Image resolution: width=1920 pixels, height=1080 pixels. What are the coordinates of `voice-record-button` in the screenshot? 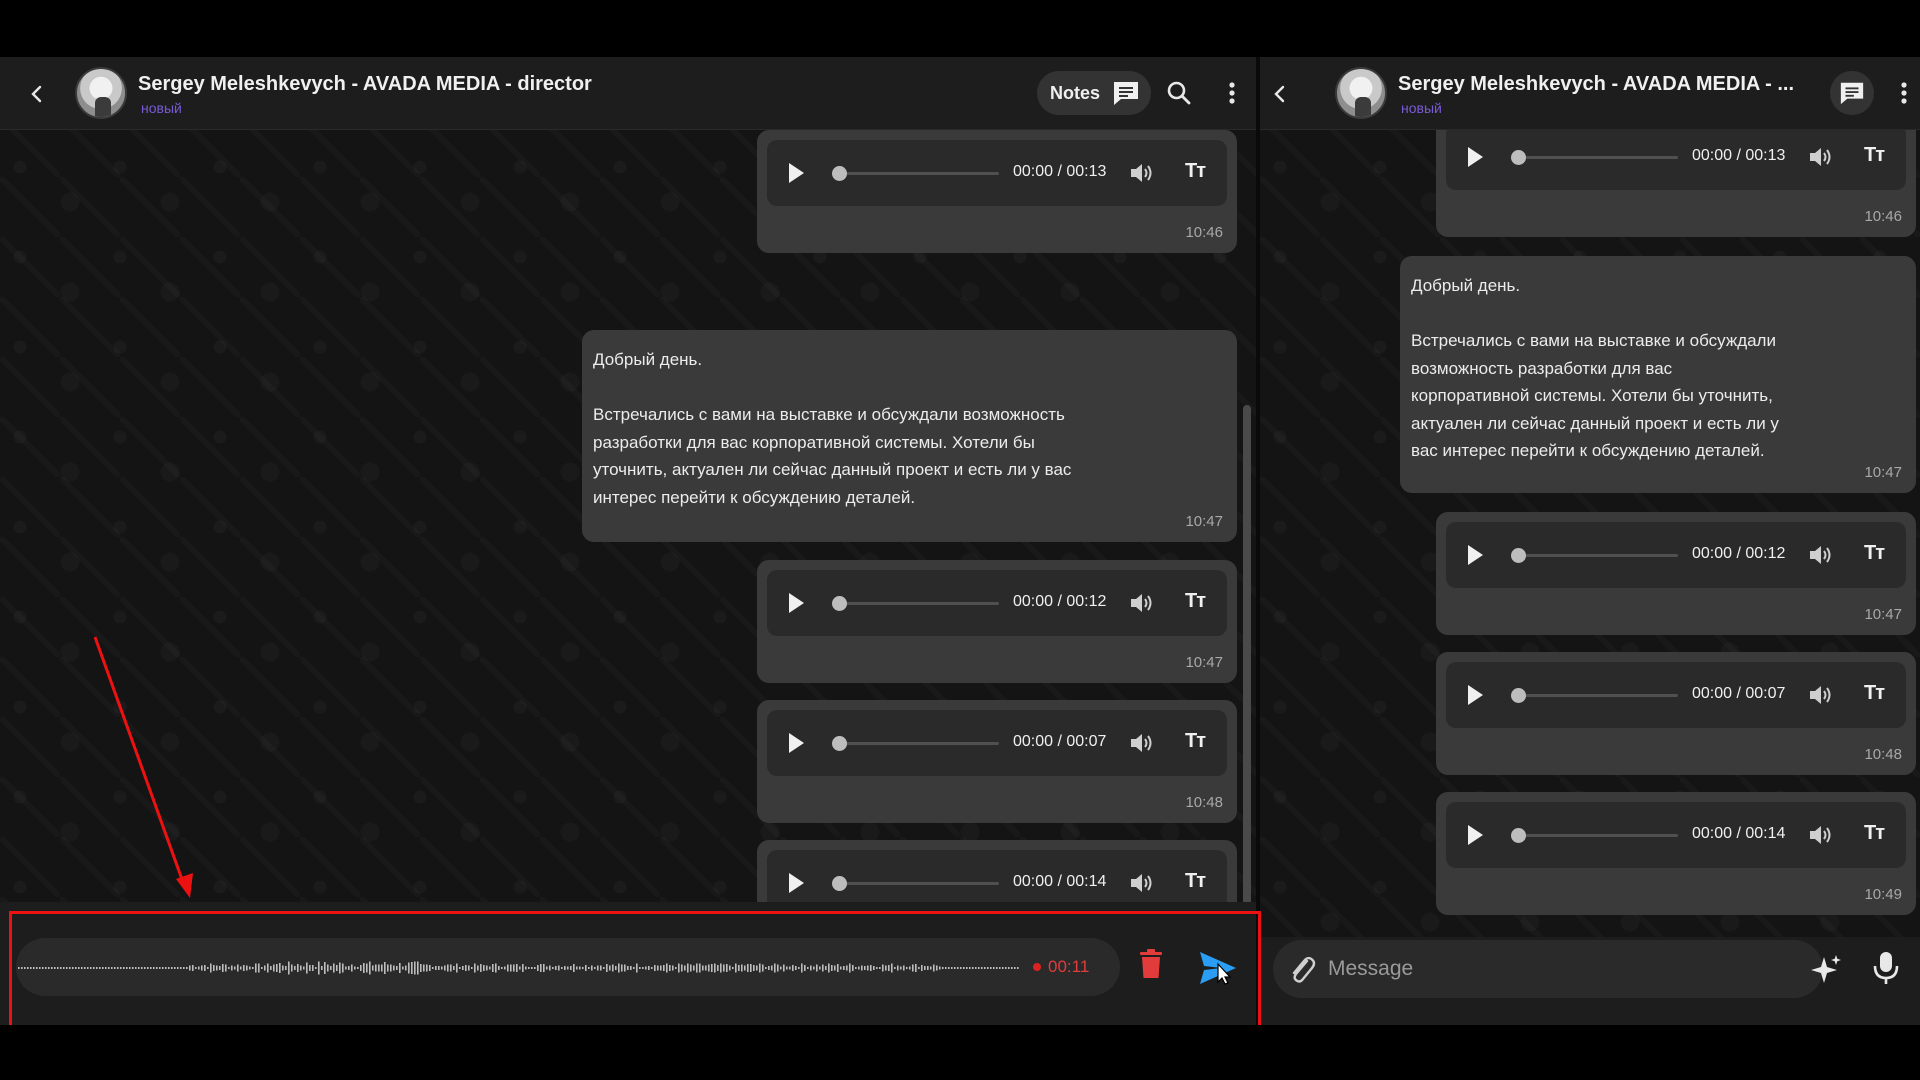 It's located at (1886, 970).